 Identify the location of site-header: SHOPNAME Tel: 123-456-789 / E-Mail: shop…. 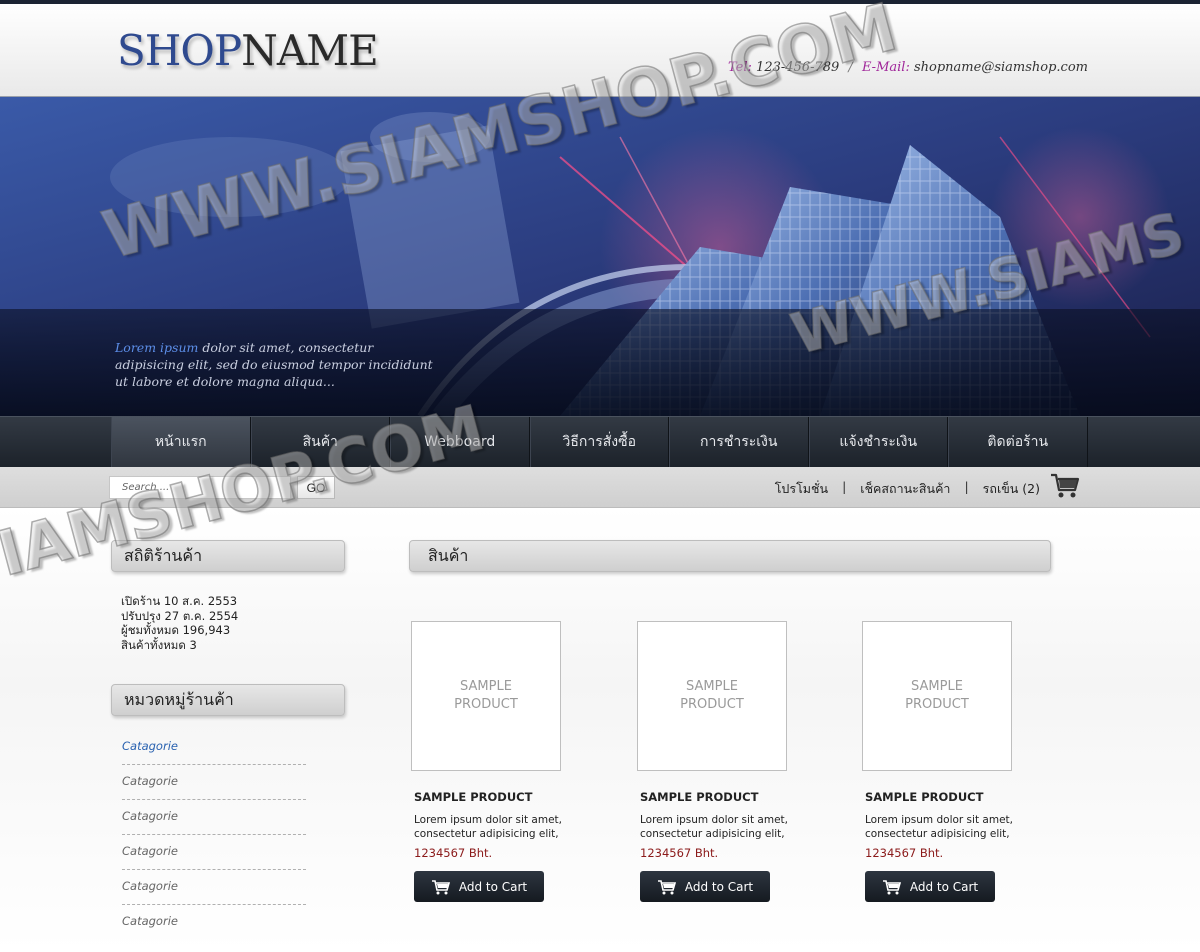
(600, 48).